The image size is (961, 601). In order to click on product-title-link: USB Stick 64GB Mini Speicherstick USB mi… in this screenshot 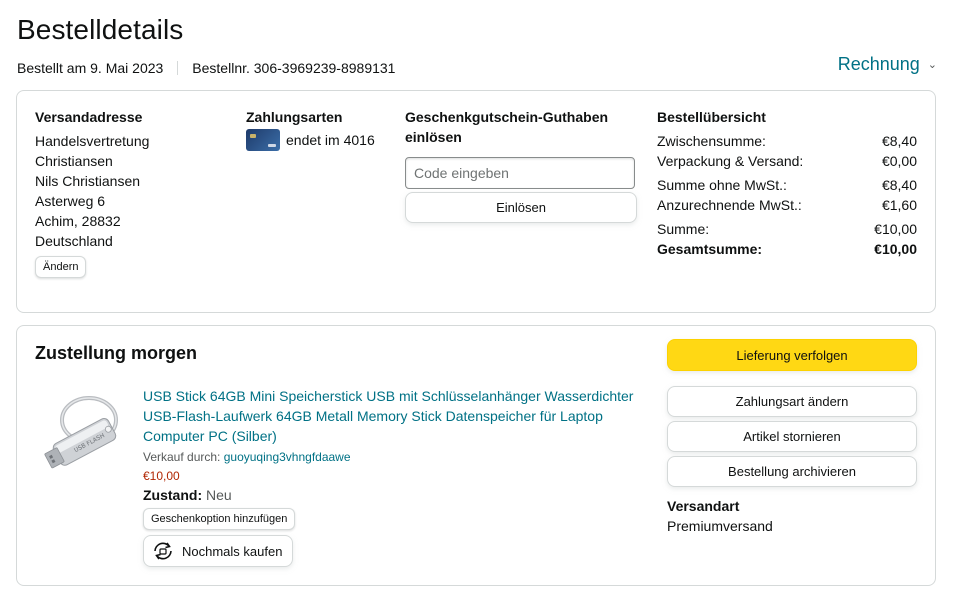, I will do `click(393, 416)`.